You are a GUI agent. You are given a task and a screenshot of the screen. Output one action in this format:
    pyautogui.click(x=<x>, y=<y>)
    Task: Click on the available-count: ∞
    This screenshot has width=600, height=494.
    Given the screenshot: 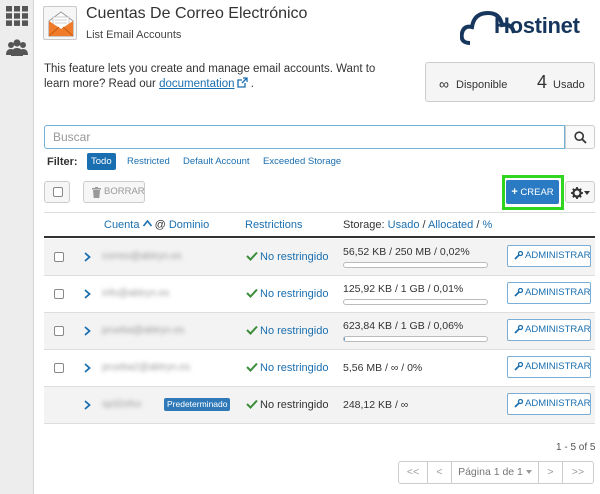 What is the action you would take?
    pyautogui.click(x=444, y=84)
    